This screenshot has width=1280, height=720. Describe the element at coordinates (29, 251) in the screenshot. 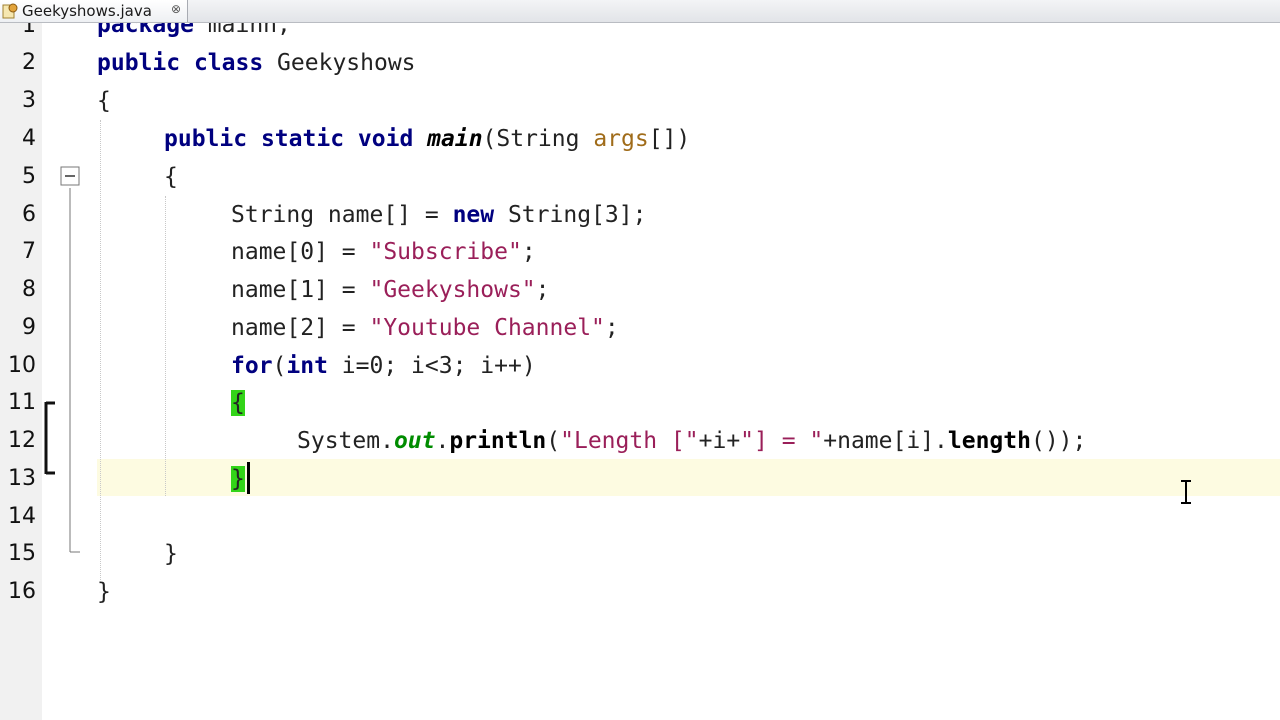

I see `line-number: 7` at that location.